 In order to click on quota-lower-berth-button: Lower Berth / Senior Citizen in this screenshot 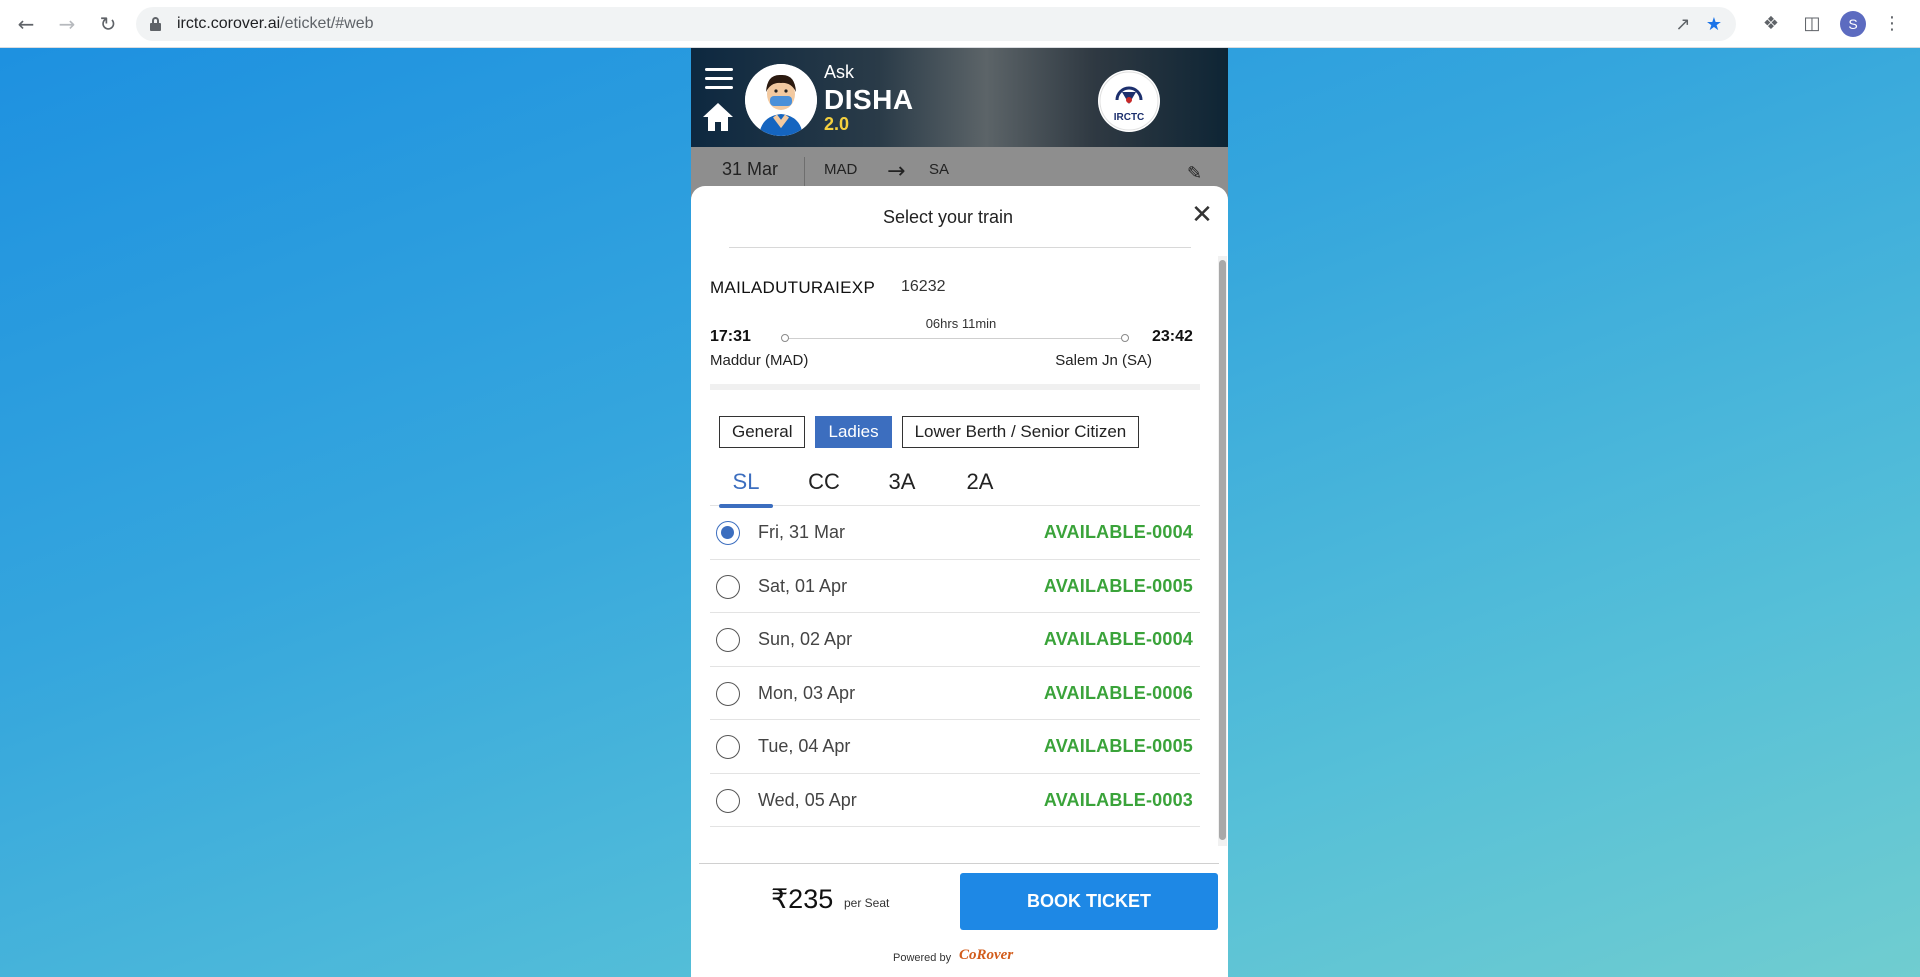, I will do `click(1020, 432)`.